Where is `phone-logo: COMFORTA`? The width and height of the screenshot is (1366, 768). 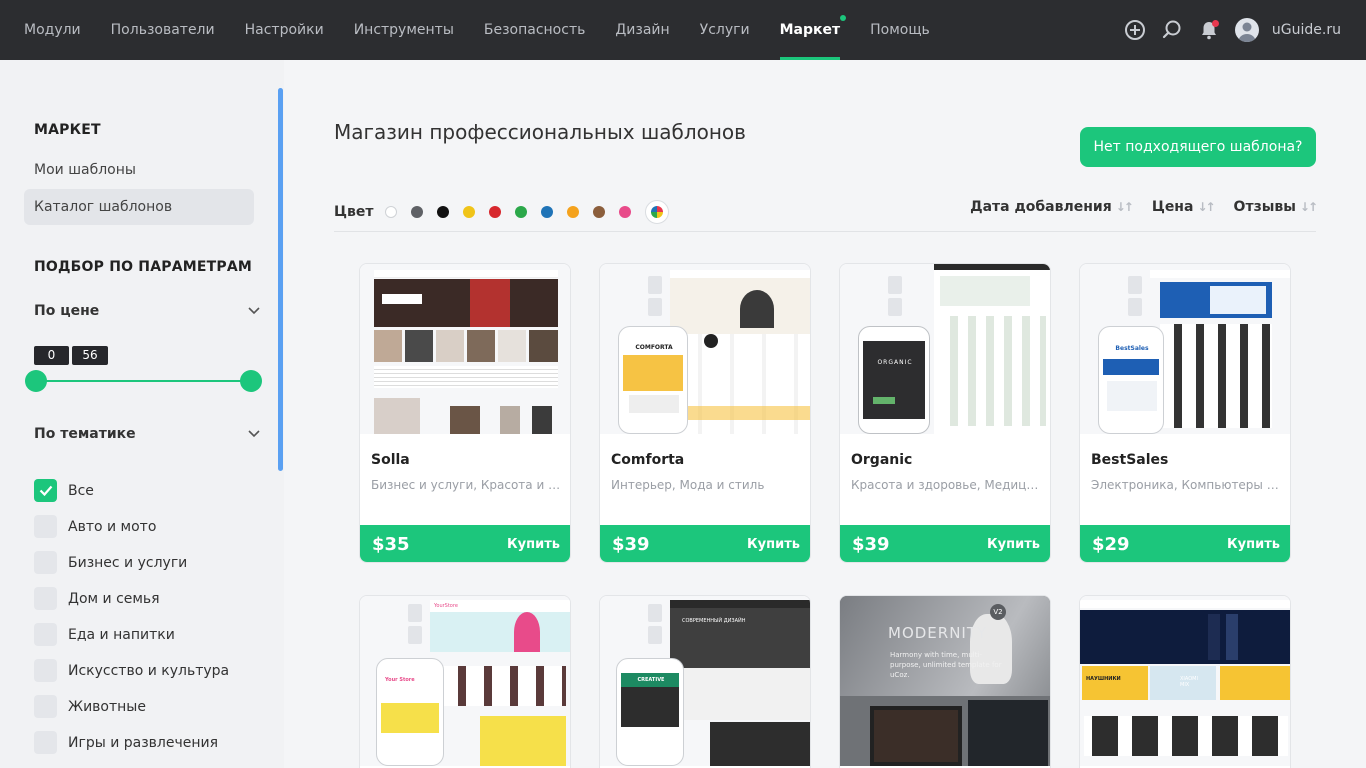
phone-logo: COMFORTA is located at coordinates (653, 348).